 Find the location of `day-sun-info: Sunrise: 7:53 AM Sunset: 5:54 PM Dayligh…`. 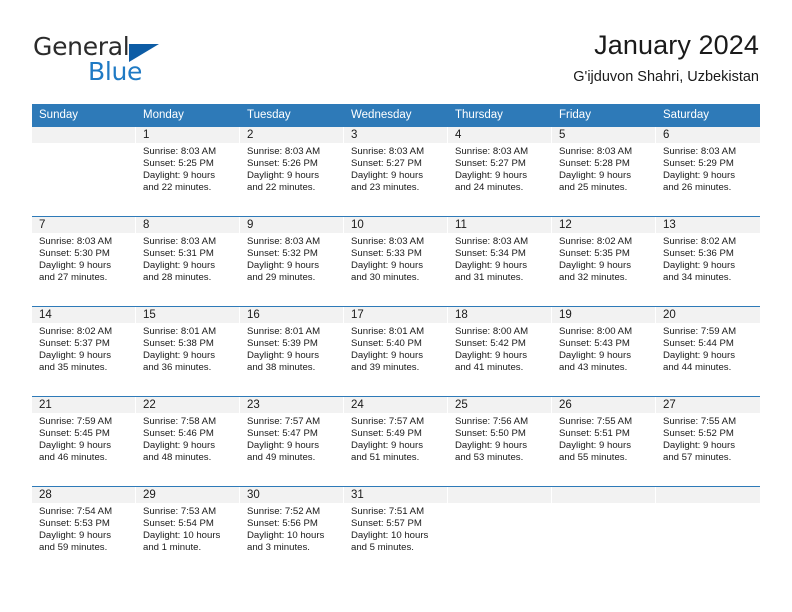

day-sun-info: Sunrise: 7:53 AM Sunset: 5:54 PM Dayligh… is located at coordinates (182, 530).